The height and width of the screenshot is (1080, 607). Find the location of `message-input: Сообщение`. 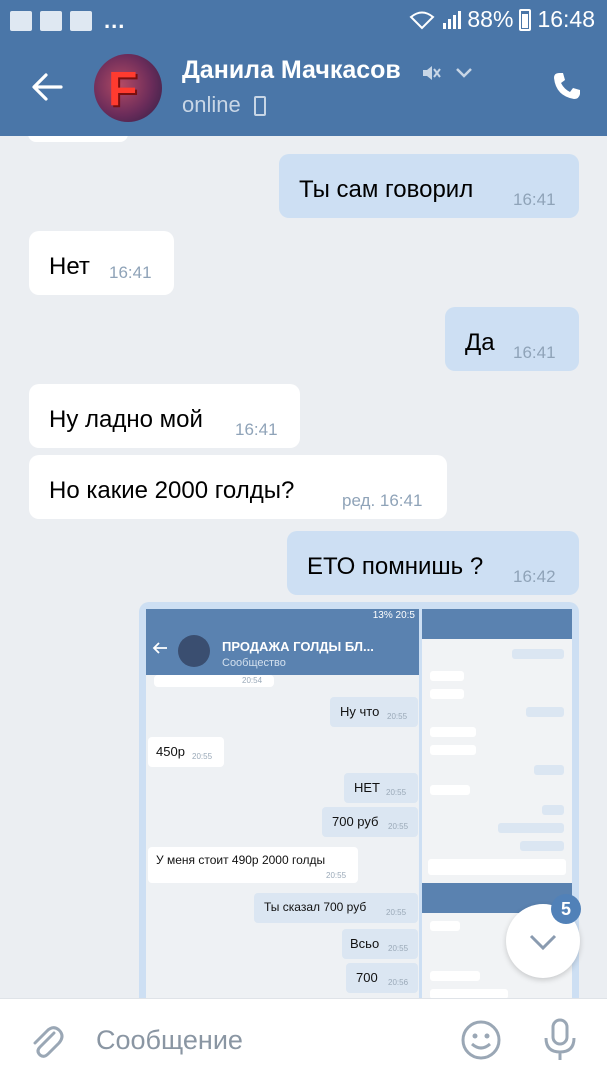

message-input: Сообщение is located at coordinates (169, 1040).